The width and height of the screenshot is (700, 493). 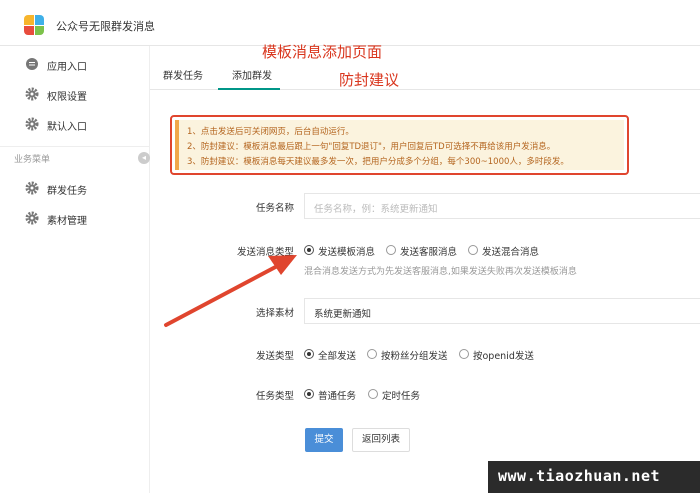 I want to click on radio-label: 发送客服消息, so click(x=429, y=252).